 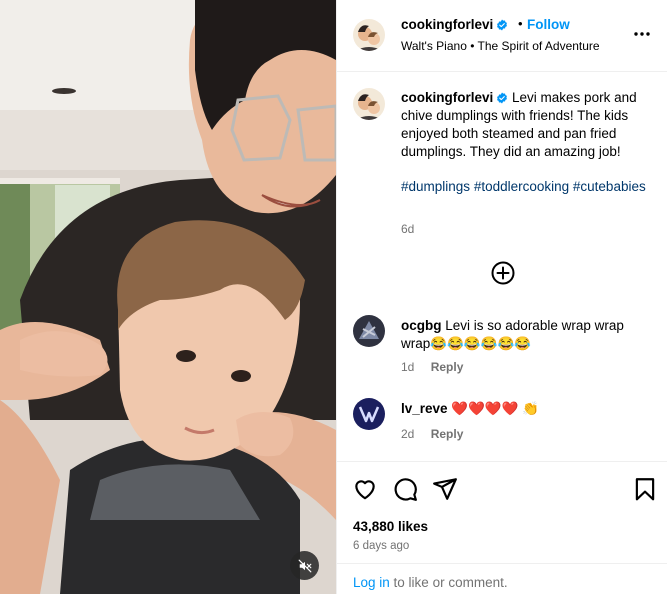 What do you see at coordinates (548, 24) in the screenshot?
I see `follow-button: Follow` at bounding box center [548, 24].